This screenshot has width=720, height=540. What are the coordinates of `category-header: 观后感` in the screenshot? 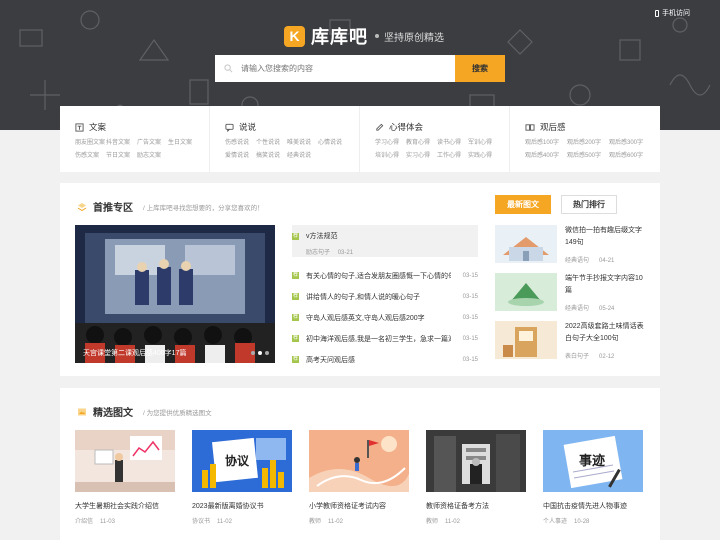 It's located at (592, 127).